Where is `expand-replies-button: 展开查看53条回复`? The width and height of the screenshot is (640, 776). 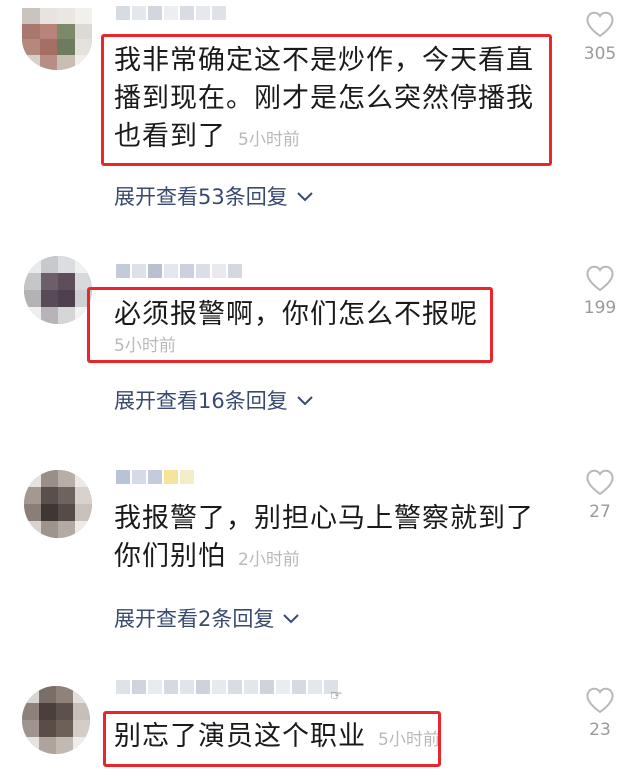
expand-replies-button: 展开查看53条回复 is located at coordinates (214, 197).